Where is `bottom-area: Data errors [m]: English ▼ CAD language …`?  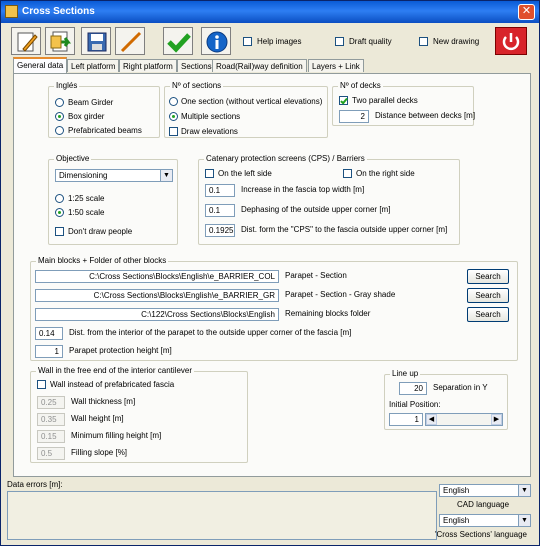 bottom-area: Data errors [m]: English ▼ CAD language … is located at coordinates (270, 512).